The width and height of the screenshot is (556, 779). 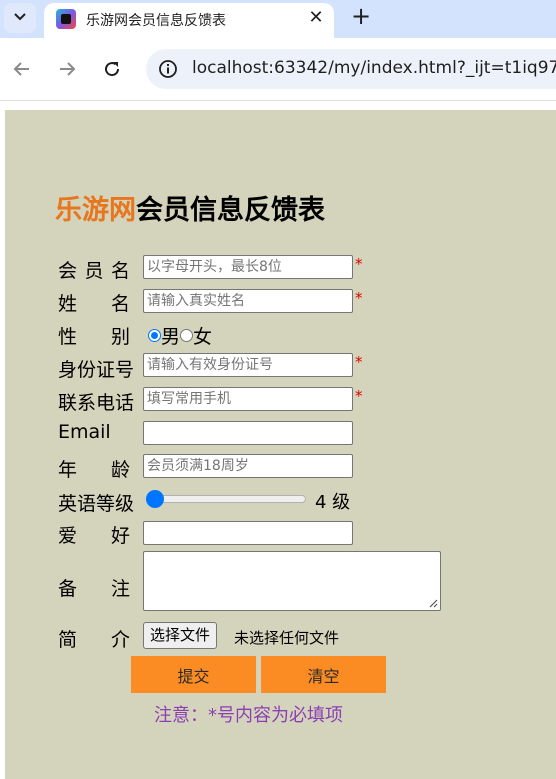 What do you see at coordinates (287, 638) in the screenshot?
I see `file-status-text: 未选择任何文件` at bounding box center [287, 638].